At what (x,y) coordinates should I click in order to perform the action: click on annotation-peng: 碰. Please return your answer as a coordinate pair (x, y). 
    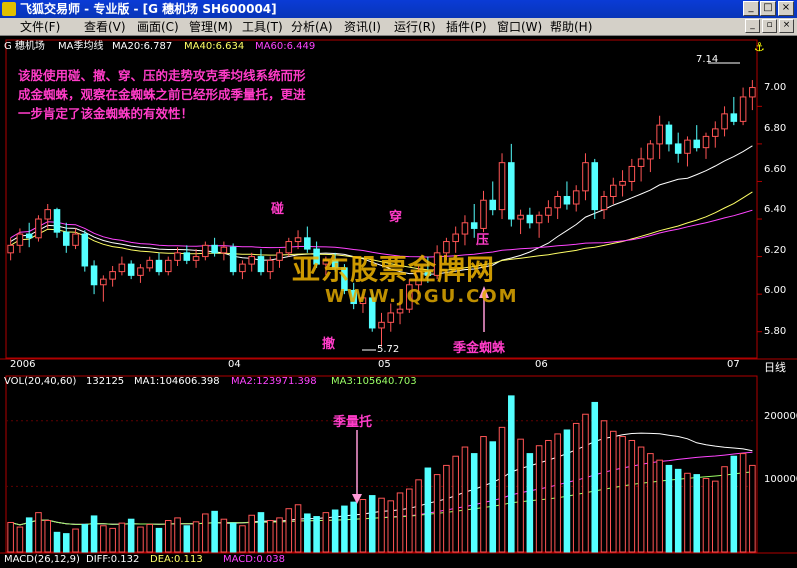
    Looking at the image, I should click on (278, 209).